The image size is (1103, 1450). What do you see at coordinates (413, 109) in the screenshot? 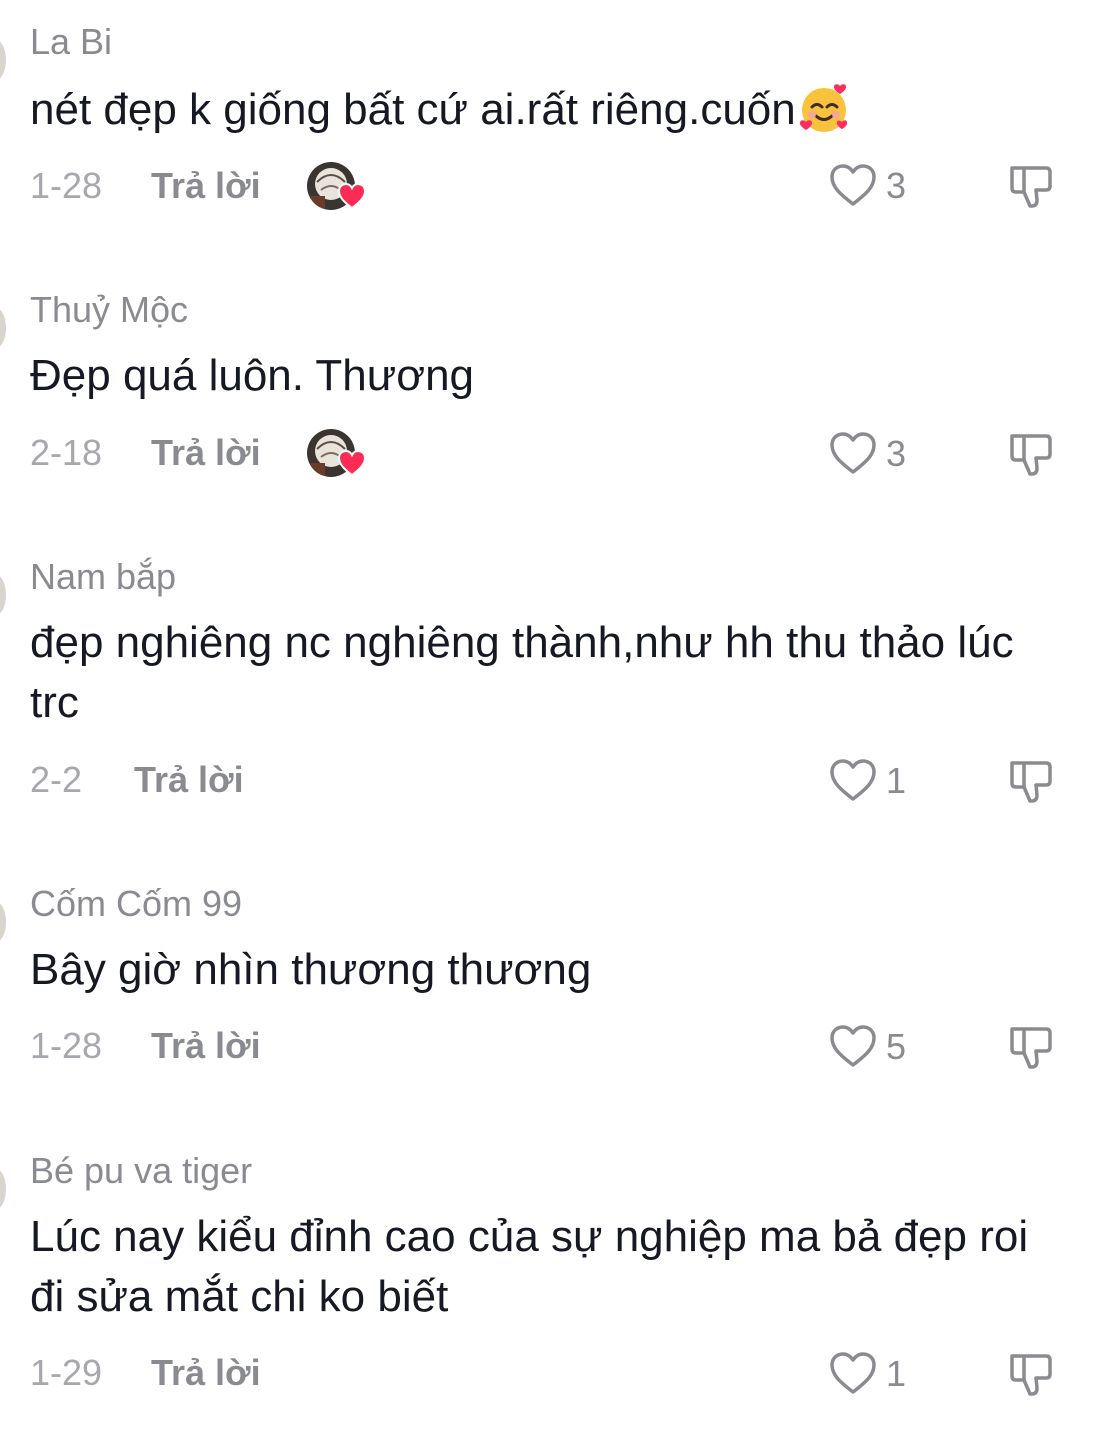
I see `comment-text-content: nét đẹp k giống bất cứ ai.rất riêng.cuốn` at bounding box center [413, 109].